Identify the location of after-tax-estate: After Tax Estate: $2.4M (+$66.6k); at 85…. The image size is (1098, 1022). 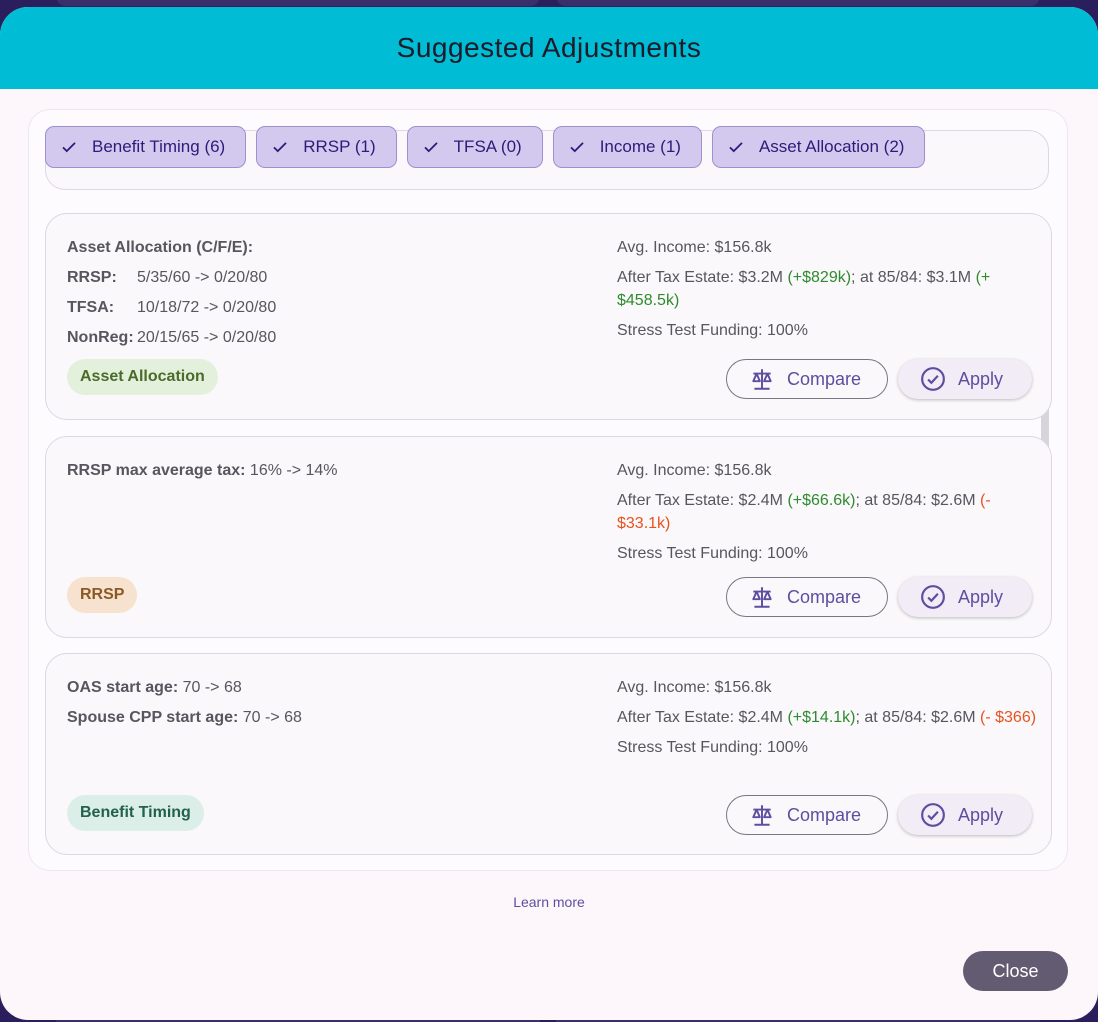
(804, 512).